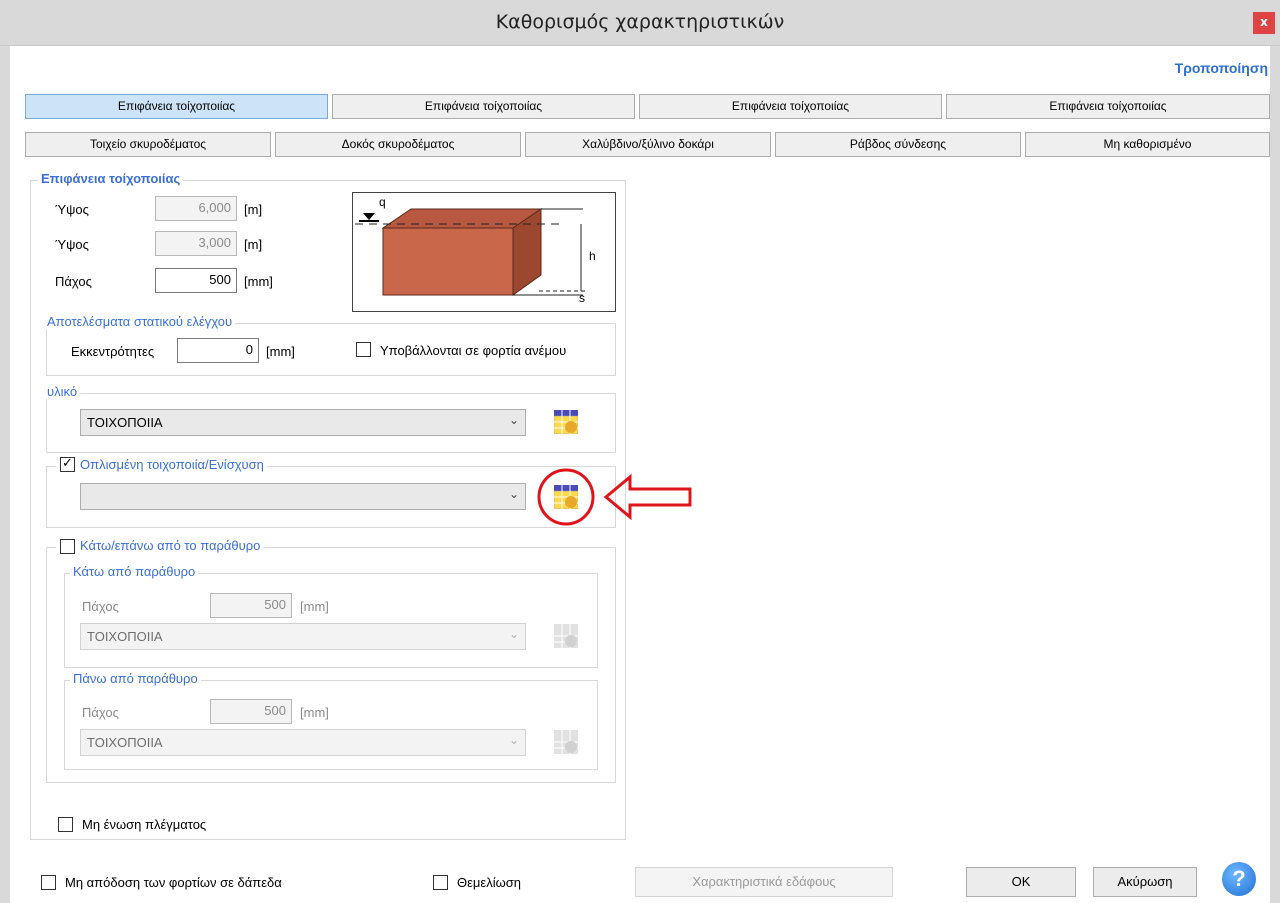 This screenshot has width=1280, height=903. I want to click on eccentricity-unit: [mm], so click(280, 351).